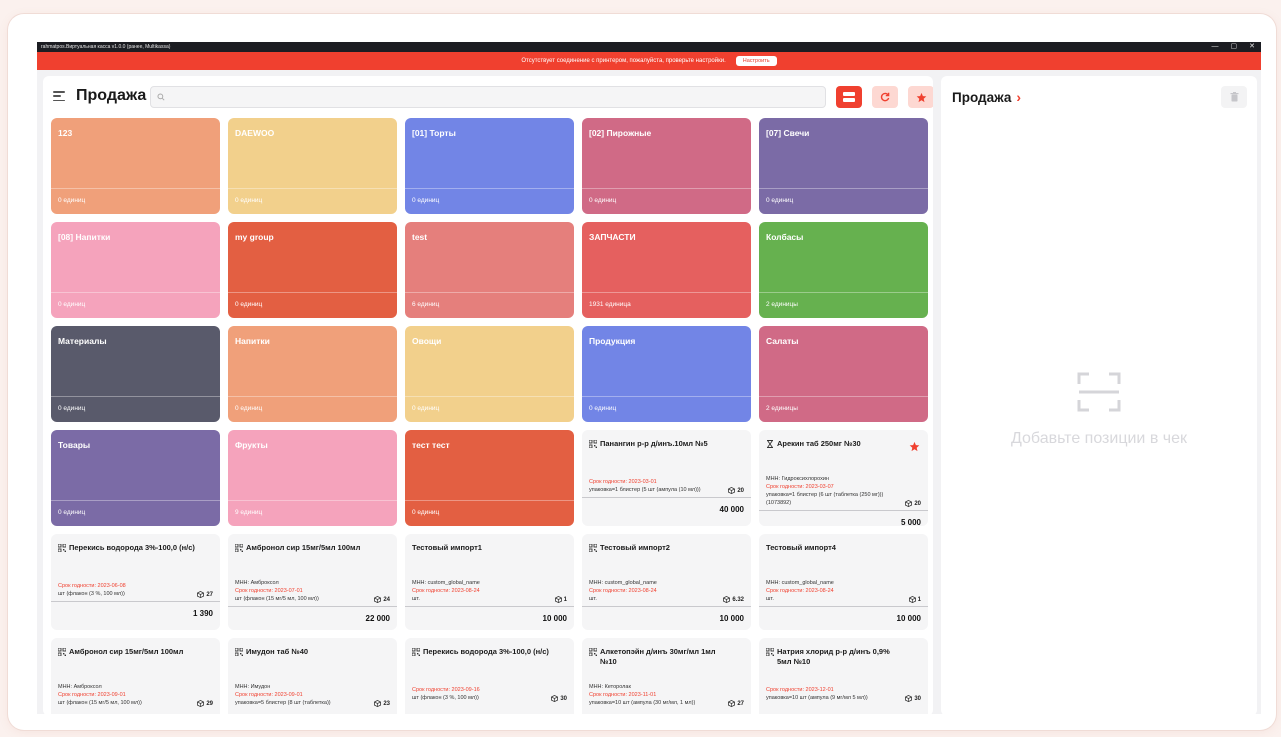 The width and height of the screenshot is (1281, 737). What do you see at coordinates (1099, 392) in the screenshot?
I see `barcode-scan-icon` at bounding box center [1099, 392].